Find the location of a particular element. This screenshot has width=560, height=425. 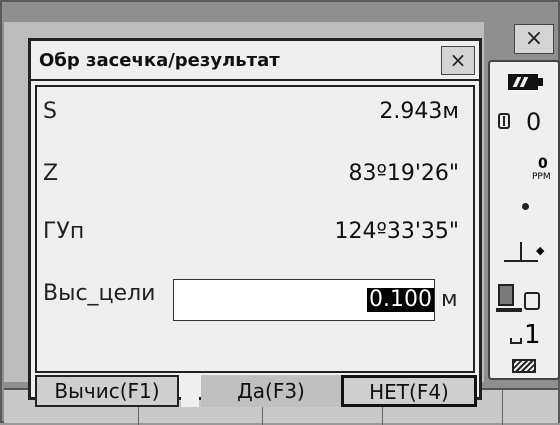

status-panel: 0 0 PPM ◆ 1 is located at coordinates (524, 220).